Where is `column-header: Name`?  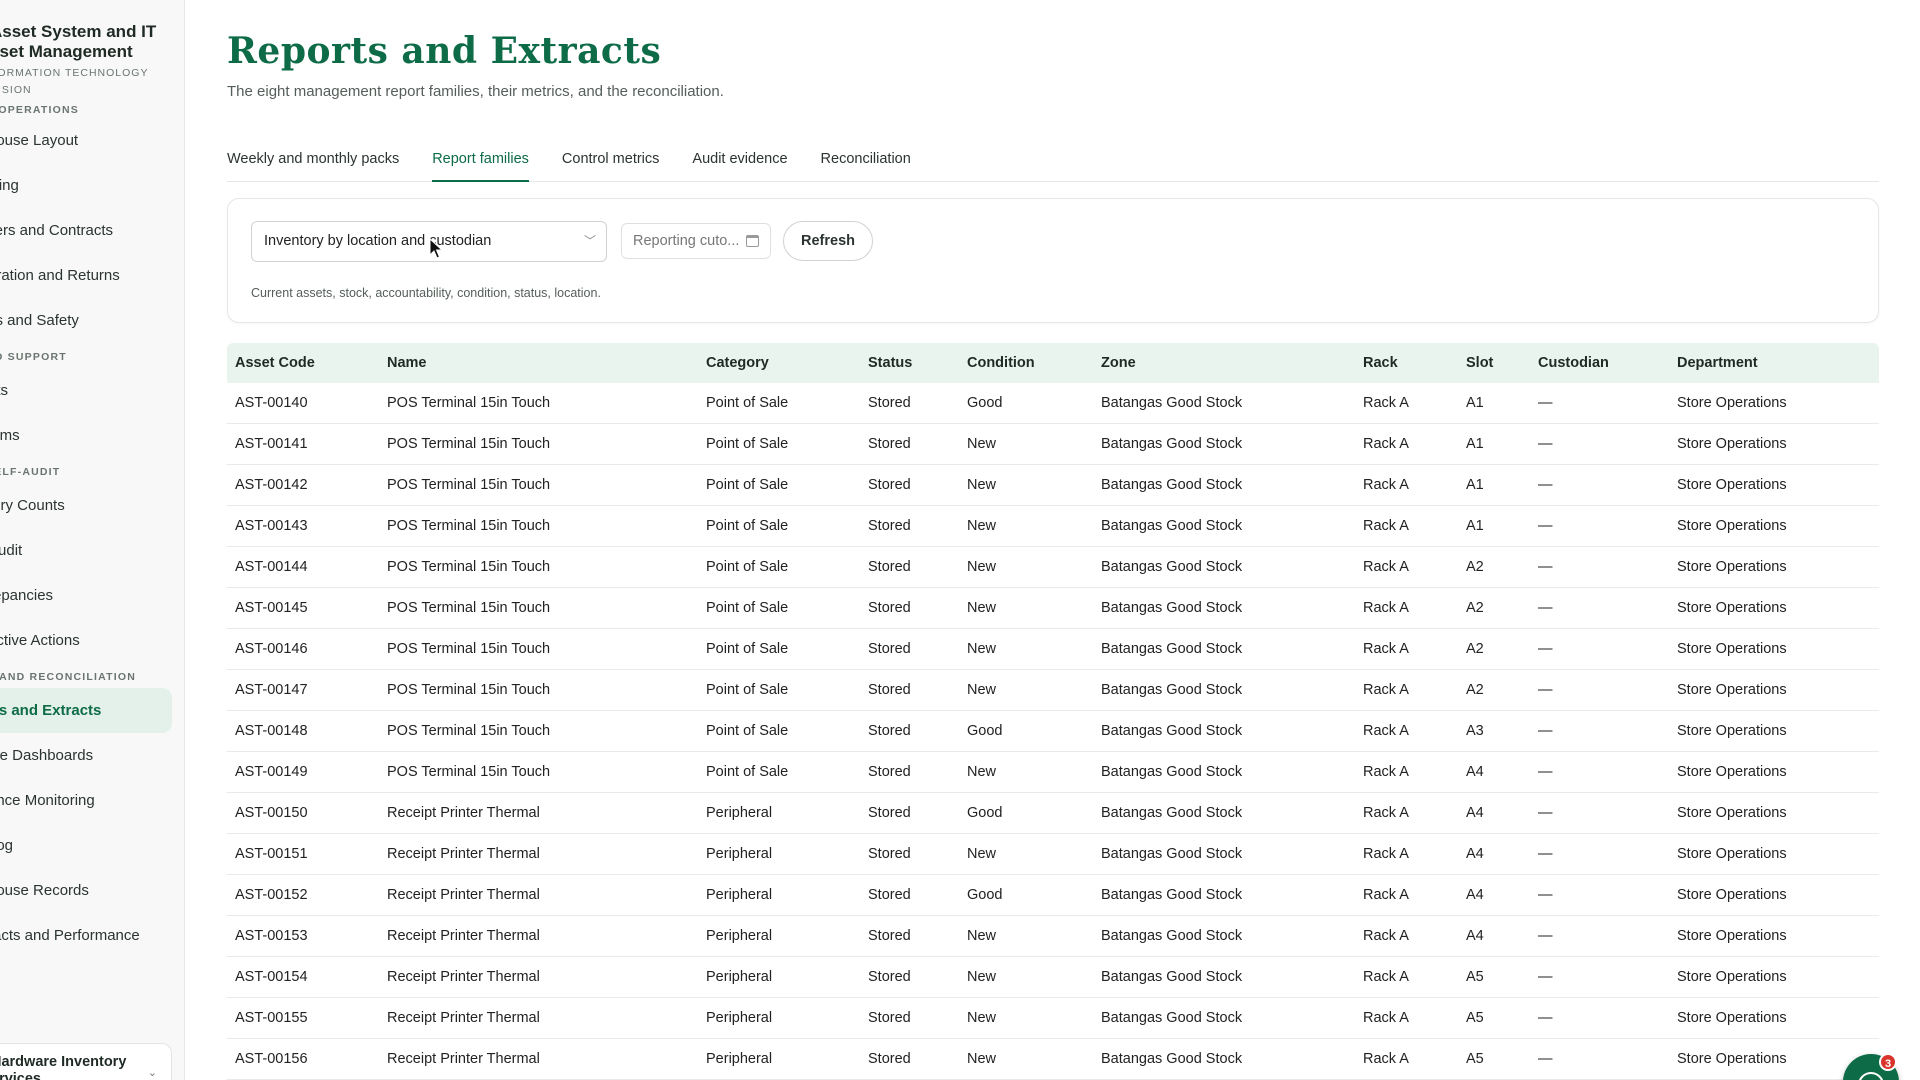 column-header: Name is located at coordinates (538, 363).